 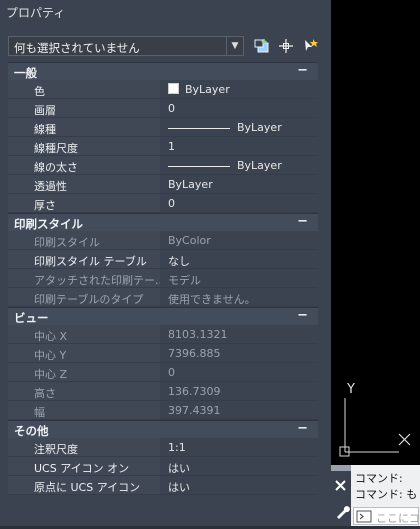 I want to click on property-label: 幅, so click(x=39, y=412).